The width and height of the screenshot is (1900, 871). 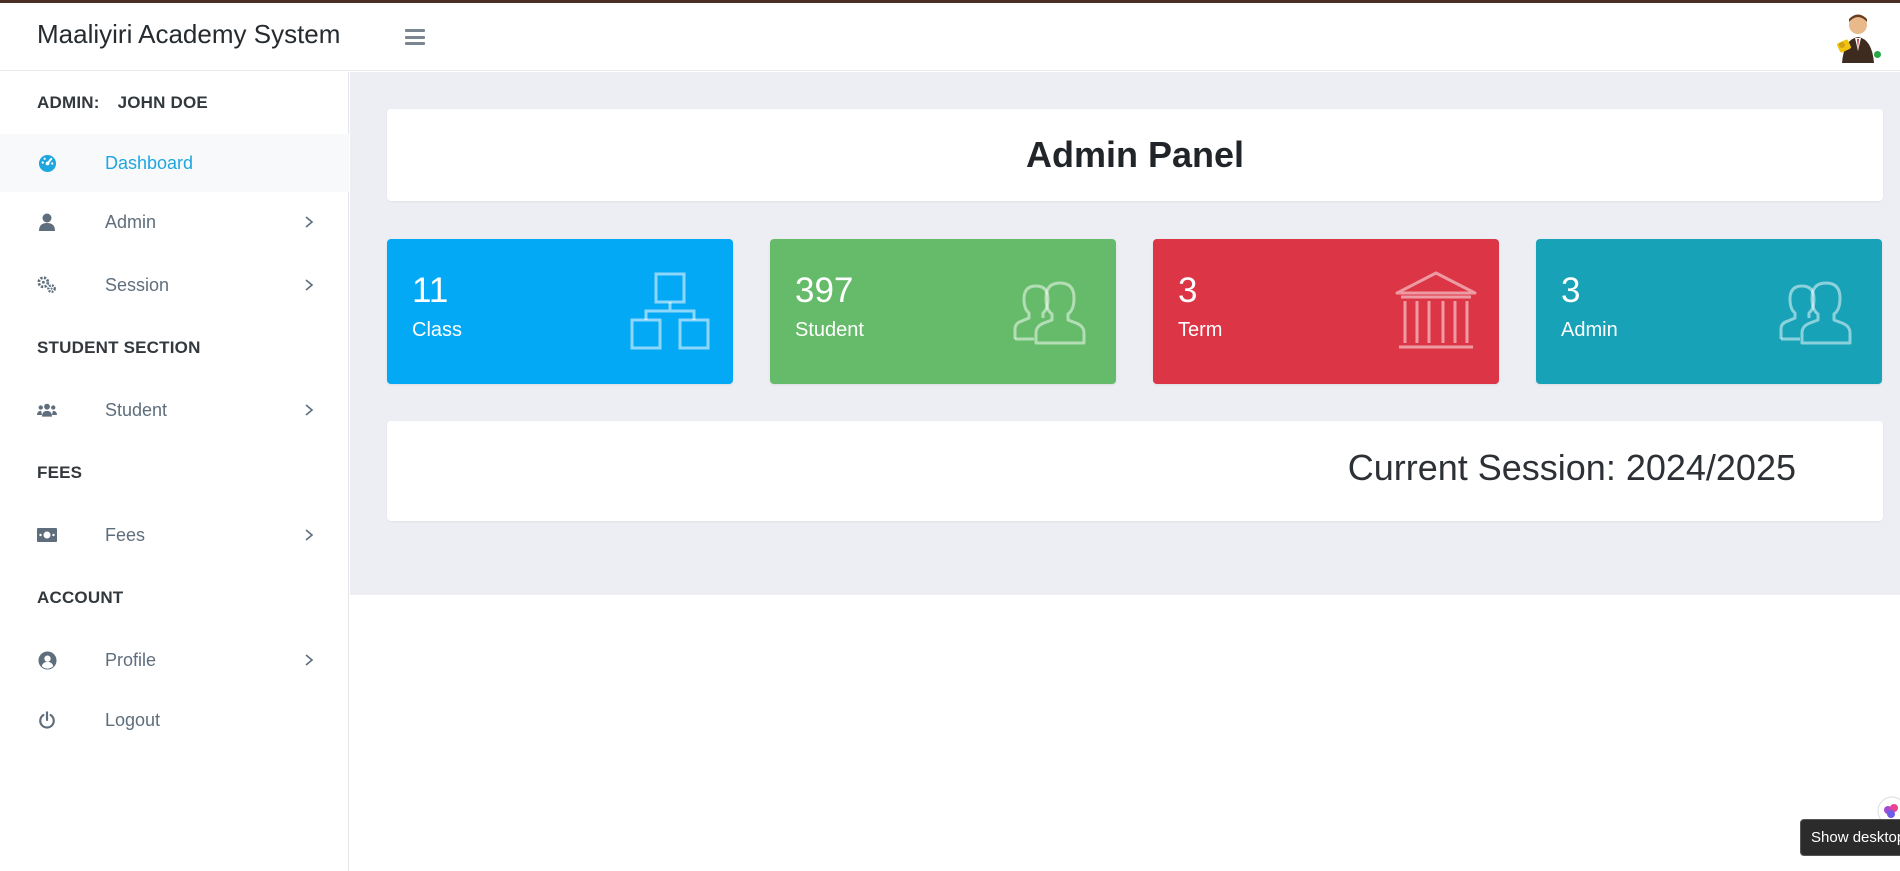 What do you see at coordinates (133, 719) in the screenshot?
I see `sidebar-item-label: Logout` at bounding box center [133, 719].